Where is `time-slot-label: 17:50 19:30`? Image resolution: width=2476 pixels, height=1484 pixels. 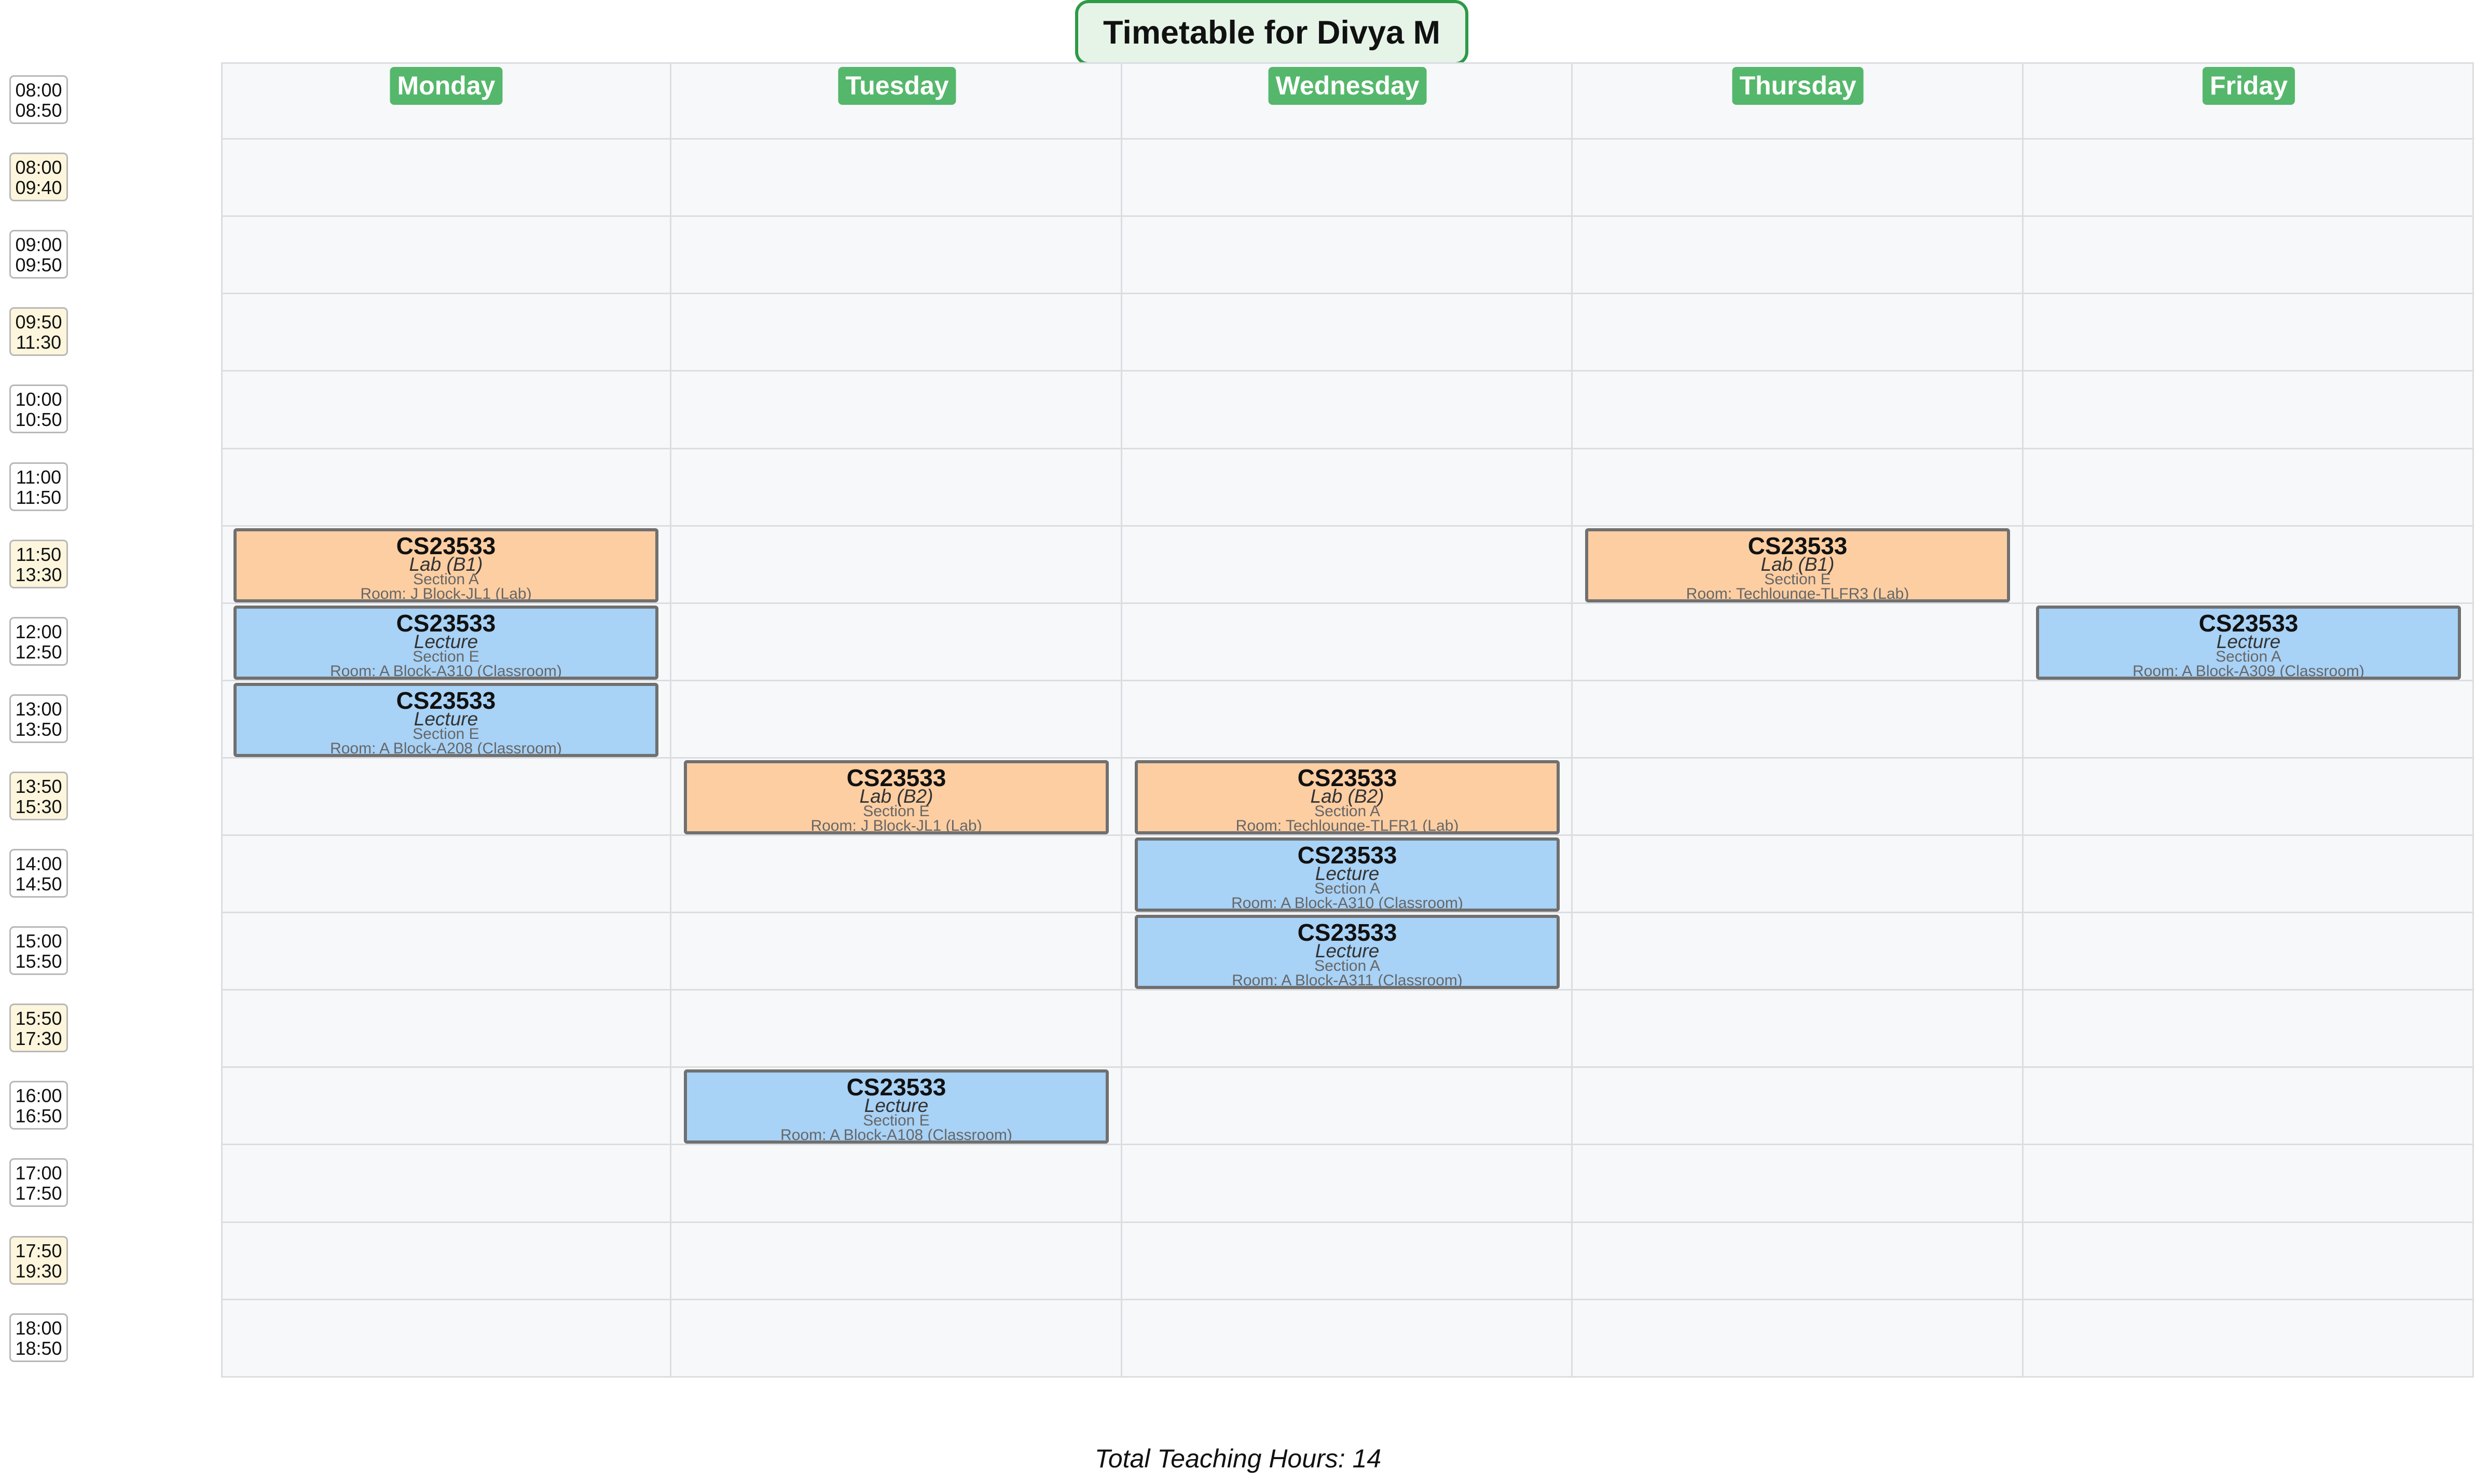 time-slot-label: 17:50 19:30 is located at coordinates (38, 1260).